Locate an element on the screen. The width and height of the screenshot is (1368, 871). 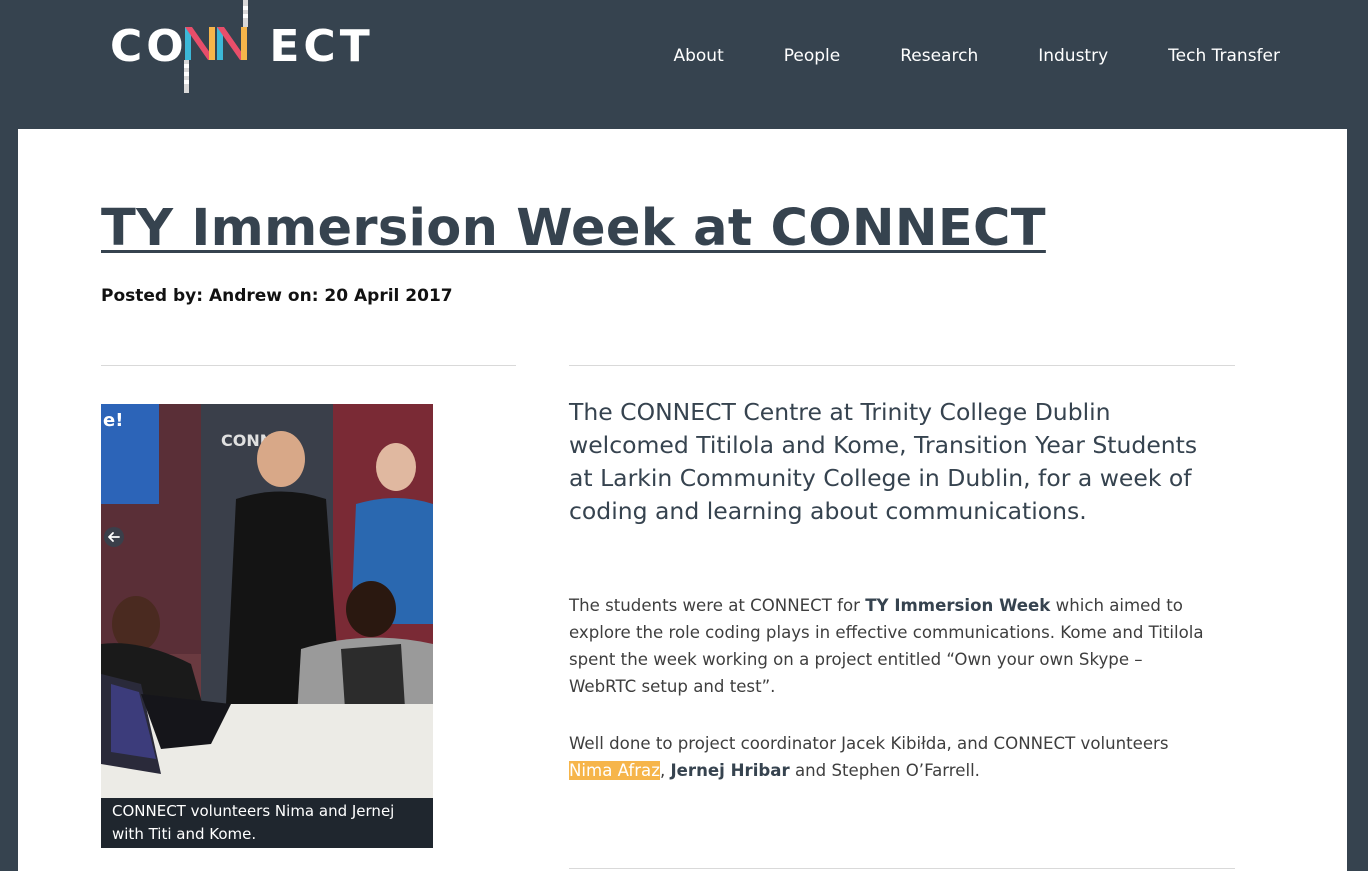
p2-bold-name: Jernej Hribar is located at coordinates (730, 770).